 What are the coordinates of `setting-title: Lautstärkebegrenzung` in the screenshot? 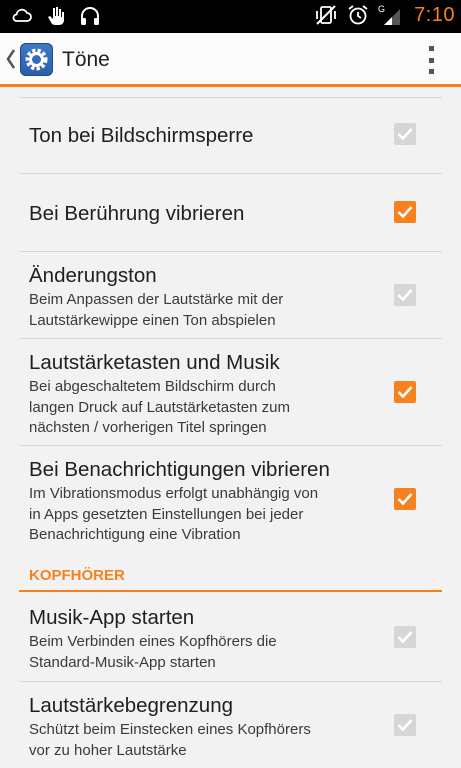 It's located at (131, 705).